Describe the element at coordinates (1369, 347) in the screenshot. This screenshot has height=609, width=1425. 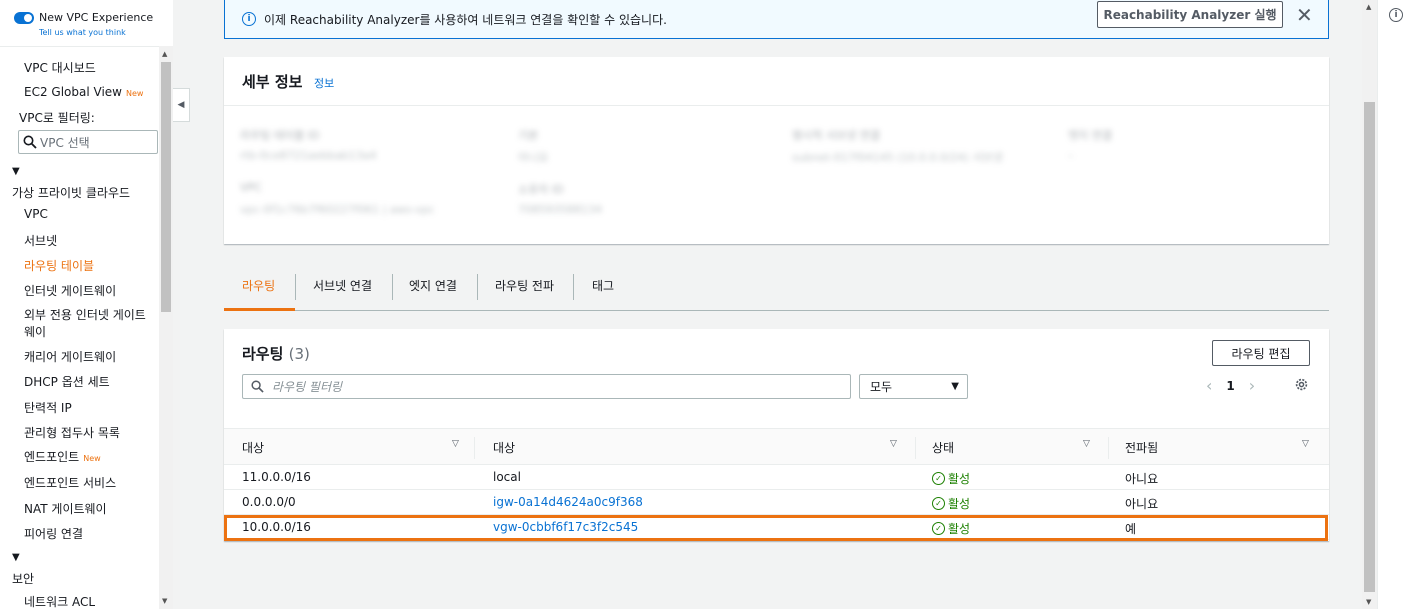
I see `main-scroll-thumb` at that location.